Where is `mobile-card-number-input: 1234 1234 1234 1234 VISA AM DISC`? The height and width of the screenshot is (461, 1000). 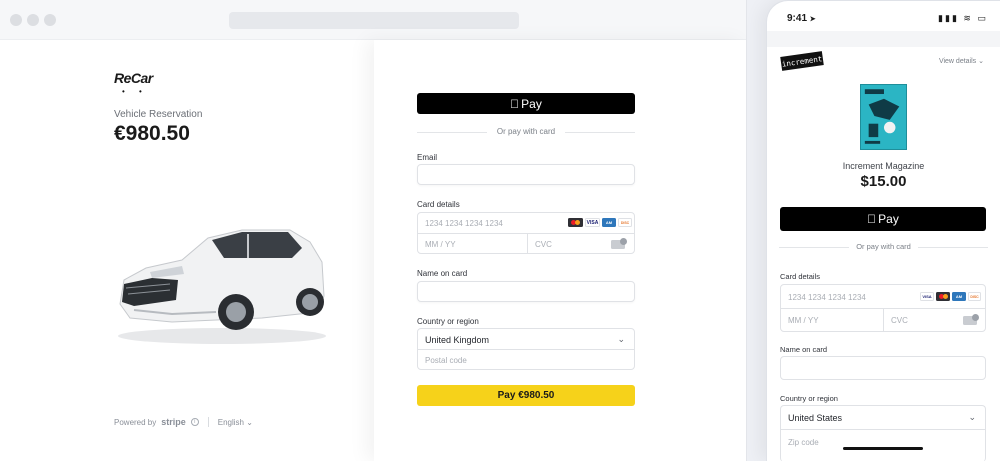 mobile-card-number-input: 1234 1234 1234 1234 VISA AM DISC is located at coordinates (883, 297).